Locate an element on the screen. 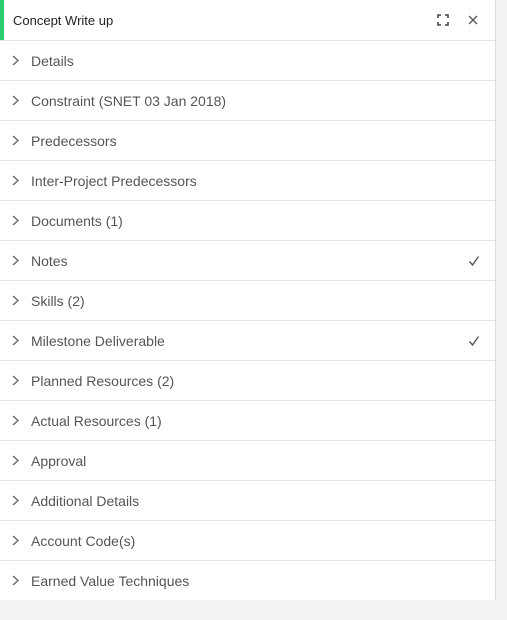  accordion-section: Approval is located at coordinates (247, 461).